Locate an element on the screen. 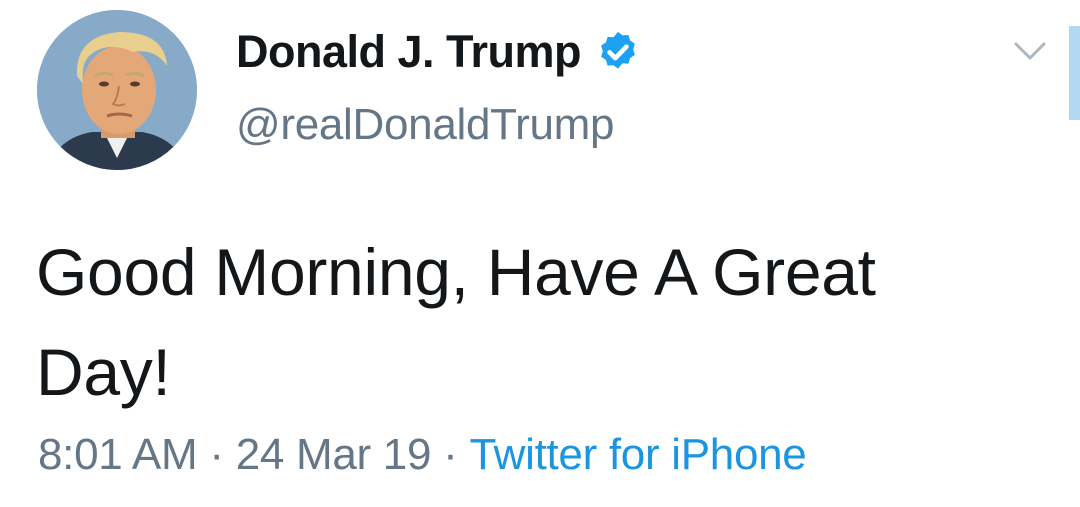  avatar is located at coordinates (117, 90).